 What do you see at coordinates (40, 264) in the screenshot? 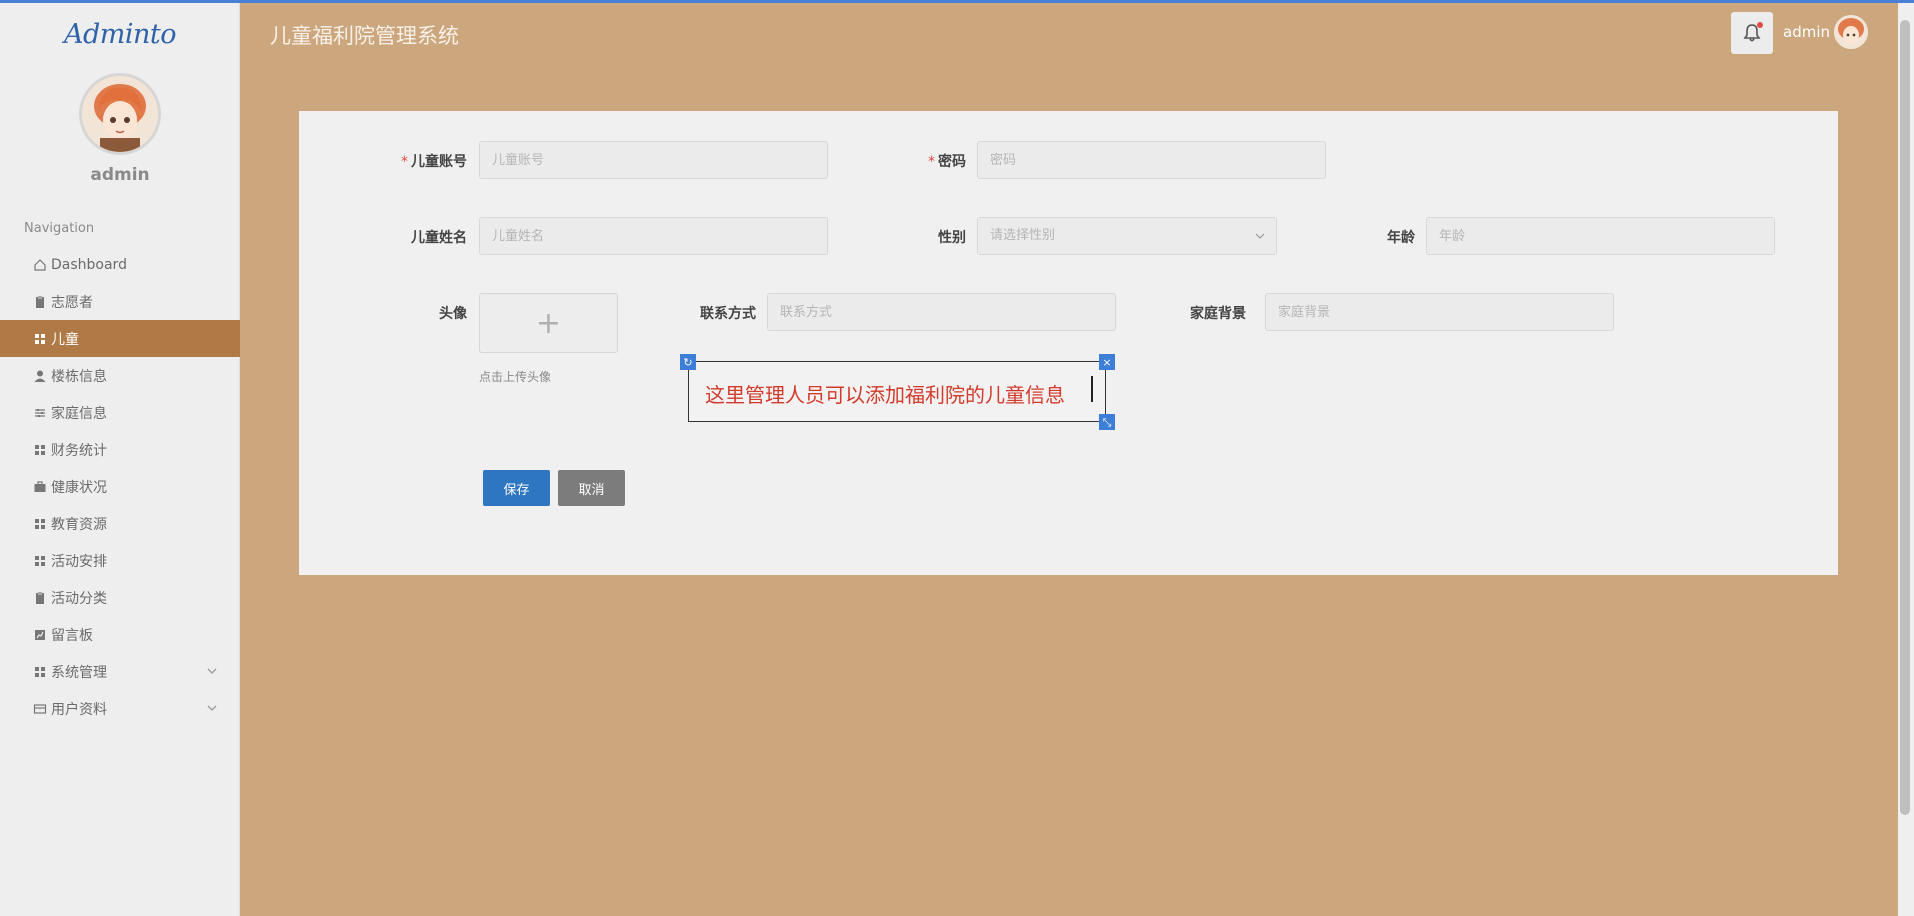
I see `home-icon` at bounding box center [40, 264].